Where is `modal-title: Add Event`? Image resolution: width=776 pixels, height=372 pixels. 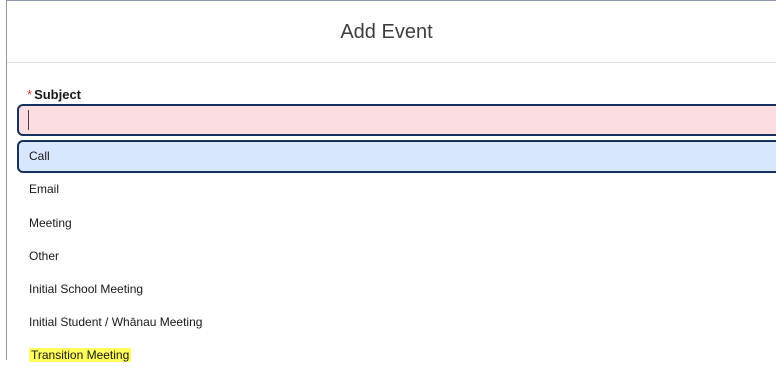
modal-title: Add Event is located at coordinates (386, 32).